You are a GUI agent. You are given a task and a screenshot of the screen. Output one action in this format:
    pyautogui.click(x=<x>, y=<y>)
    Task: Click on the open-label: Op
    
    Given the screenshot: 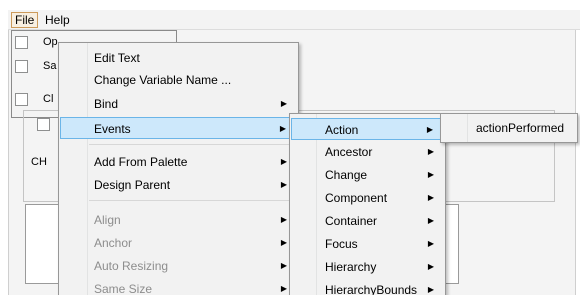 What is the action you would take?
    pyautogui.click(x=50, y=42)
    